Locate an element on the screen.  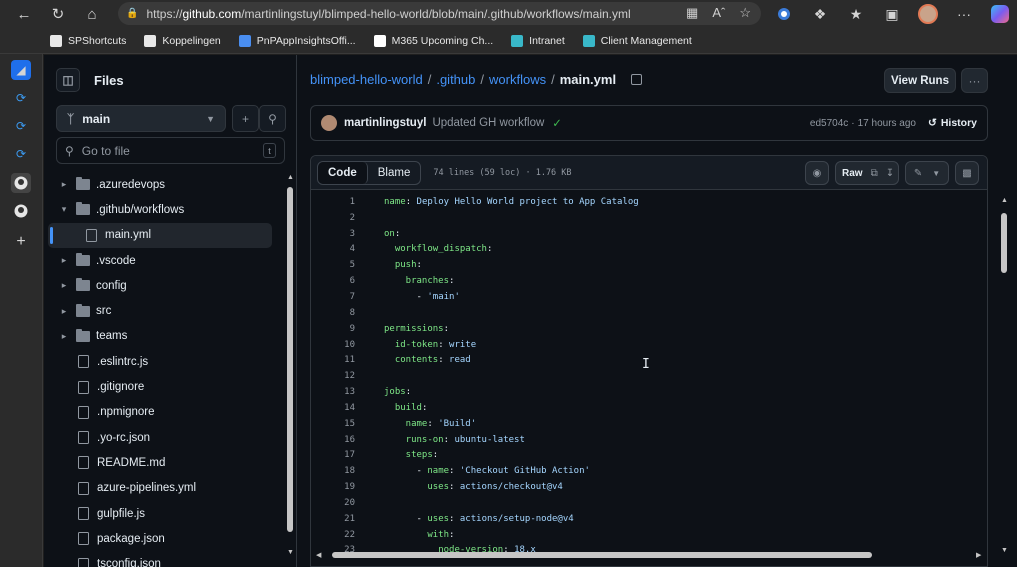
extension-shield-icon is located at coordinates (784, 14).